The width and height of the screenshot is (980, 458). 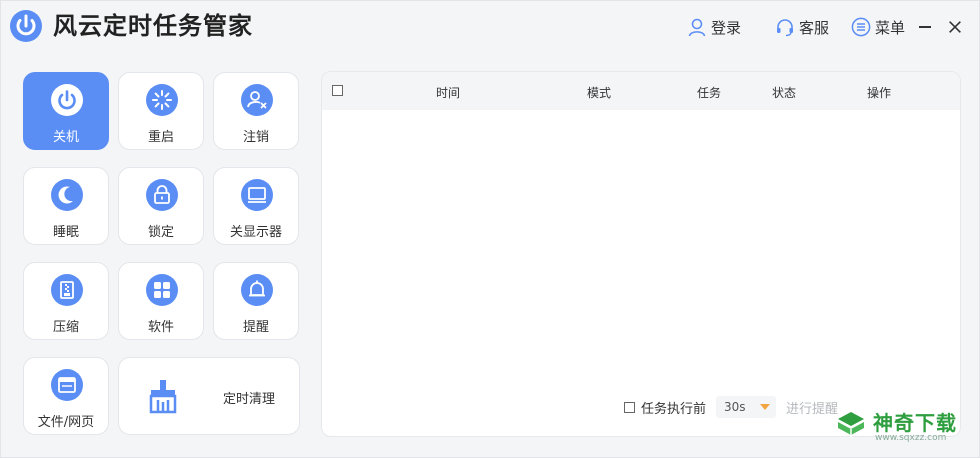 I want to click on pre-task-reminder-checkbox, so click(x=629, y=407).